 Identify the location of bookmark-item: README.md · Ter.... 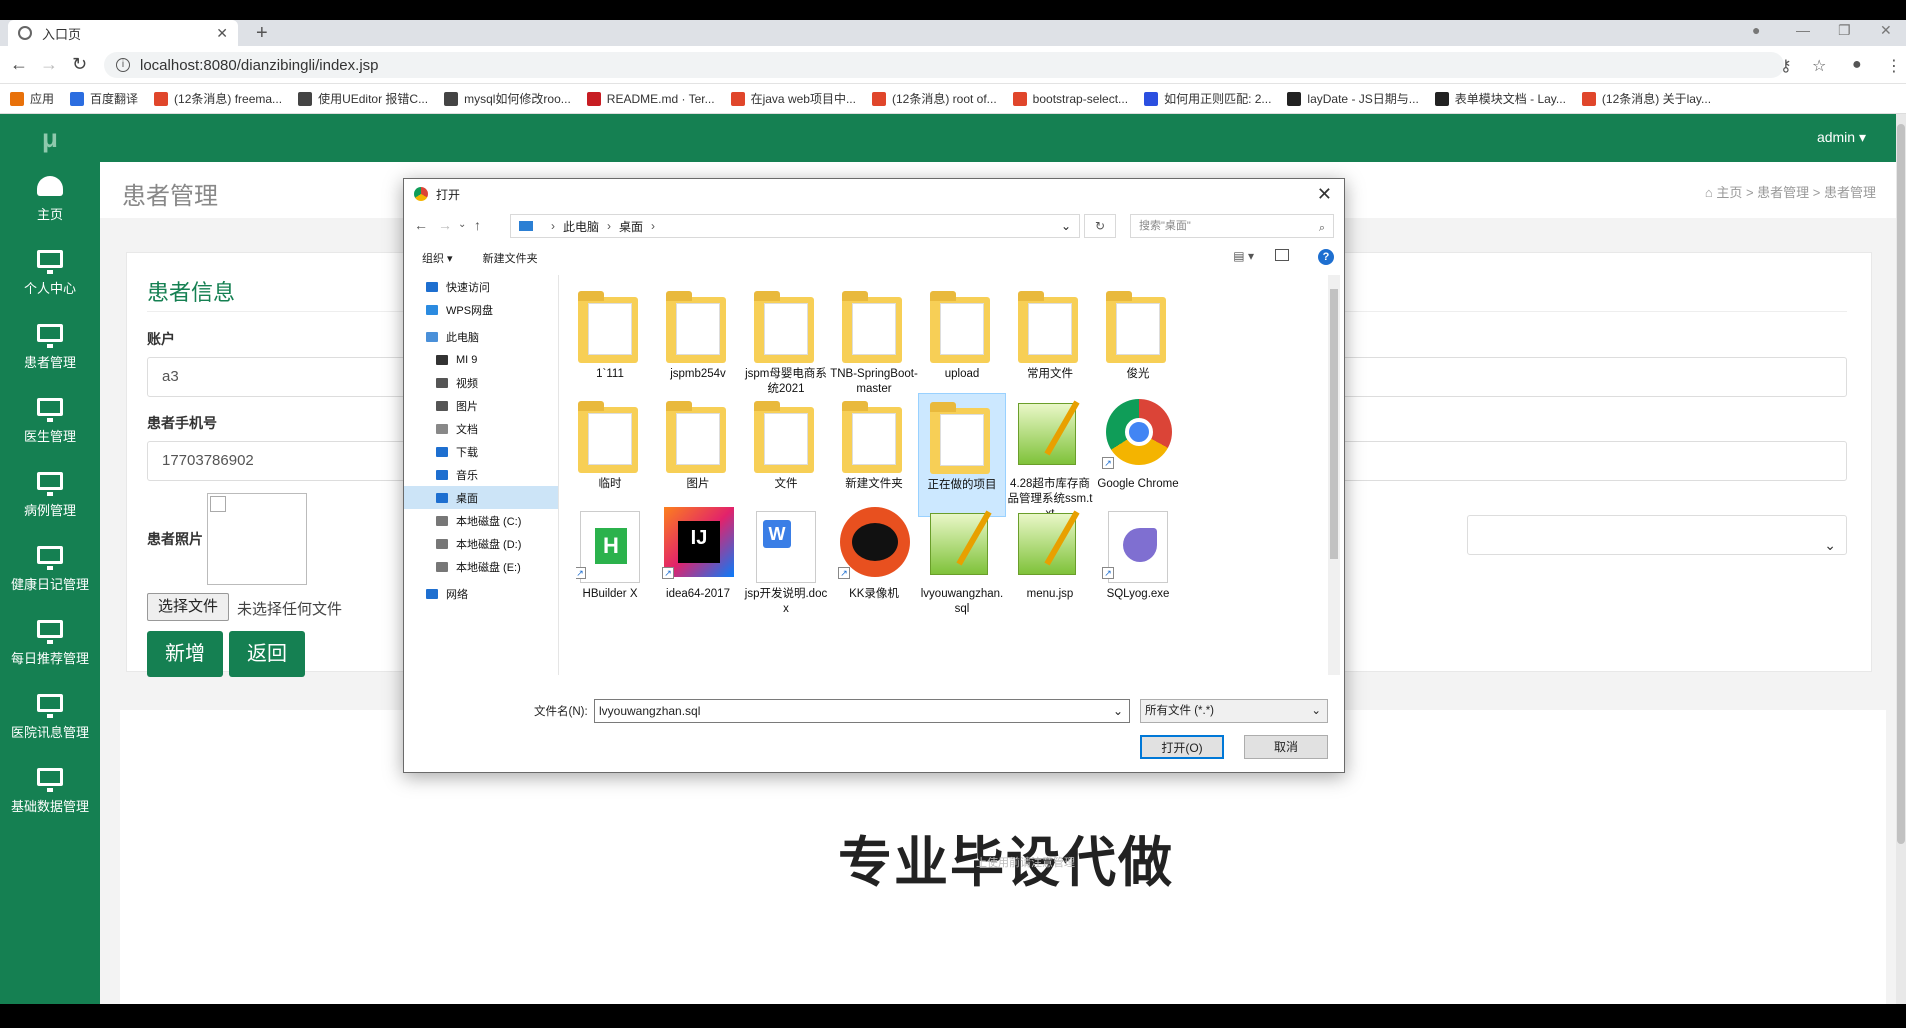
(650, 98).